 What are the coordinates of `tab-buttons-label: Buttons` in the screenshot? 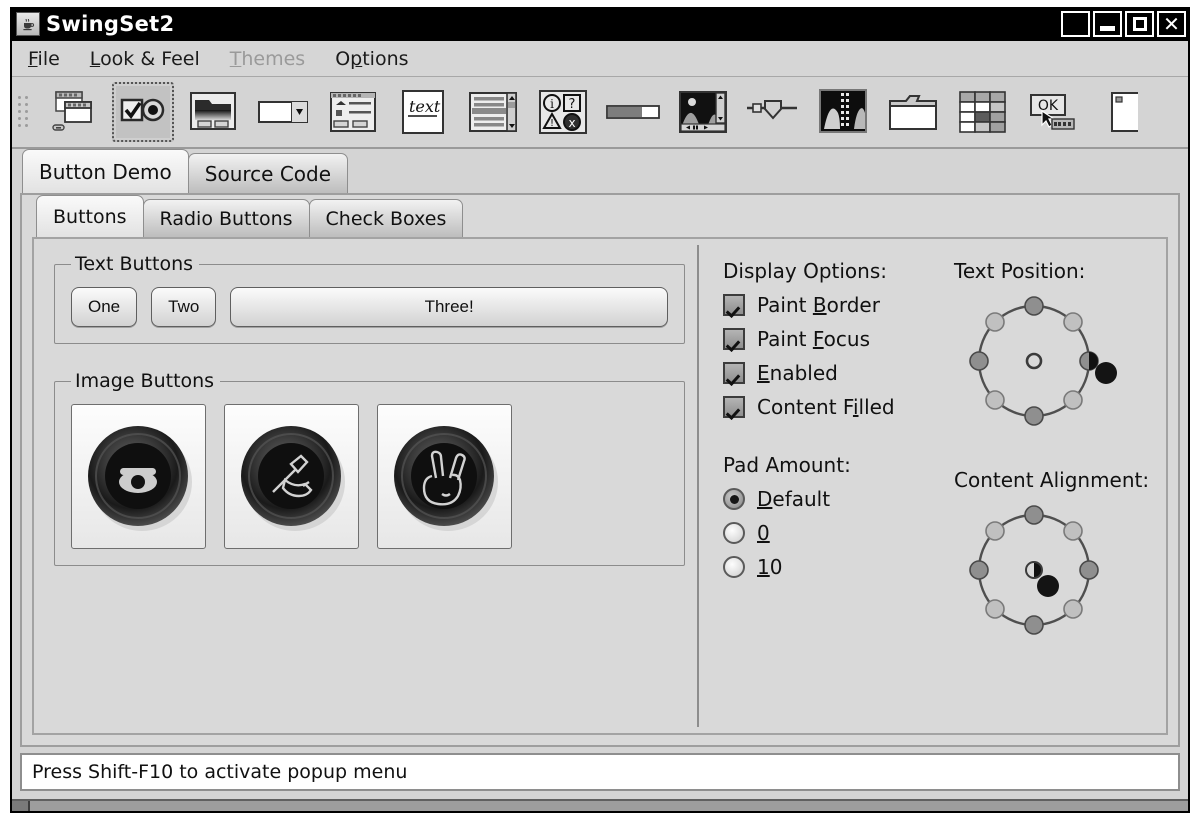 It's located at (90, 216).